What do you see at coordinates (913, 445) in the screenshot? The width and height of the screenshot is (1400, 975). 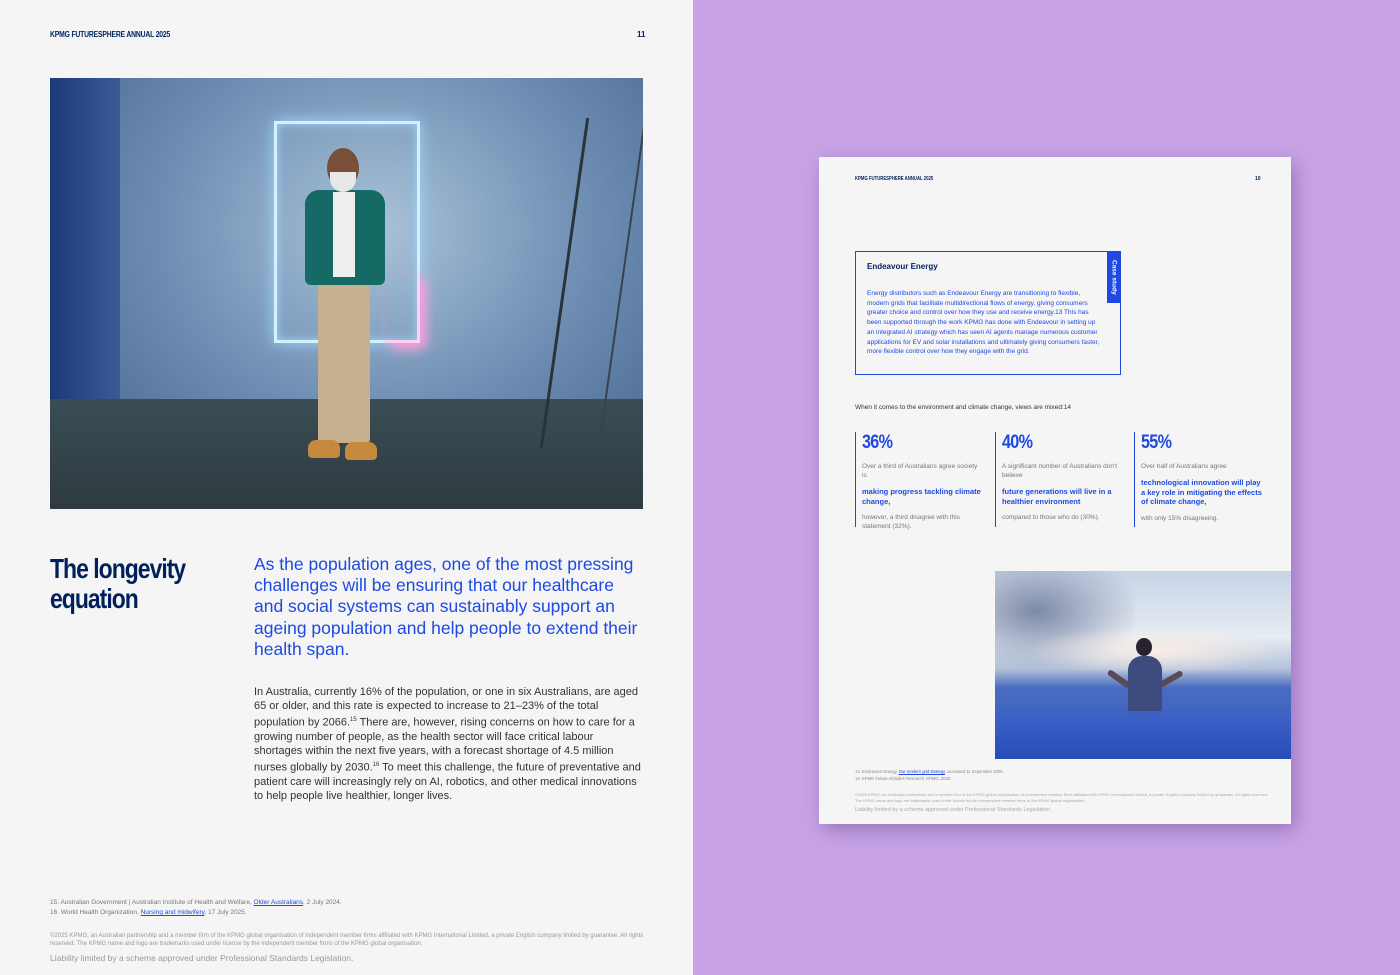 I see `stat-value: 36%` at bounding box center [913, 445].